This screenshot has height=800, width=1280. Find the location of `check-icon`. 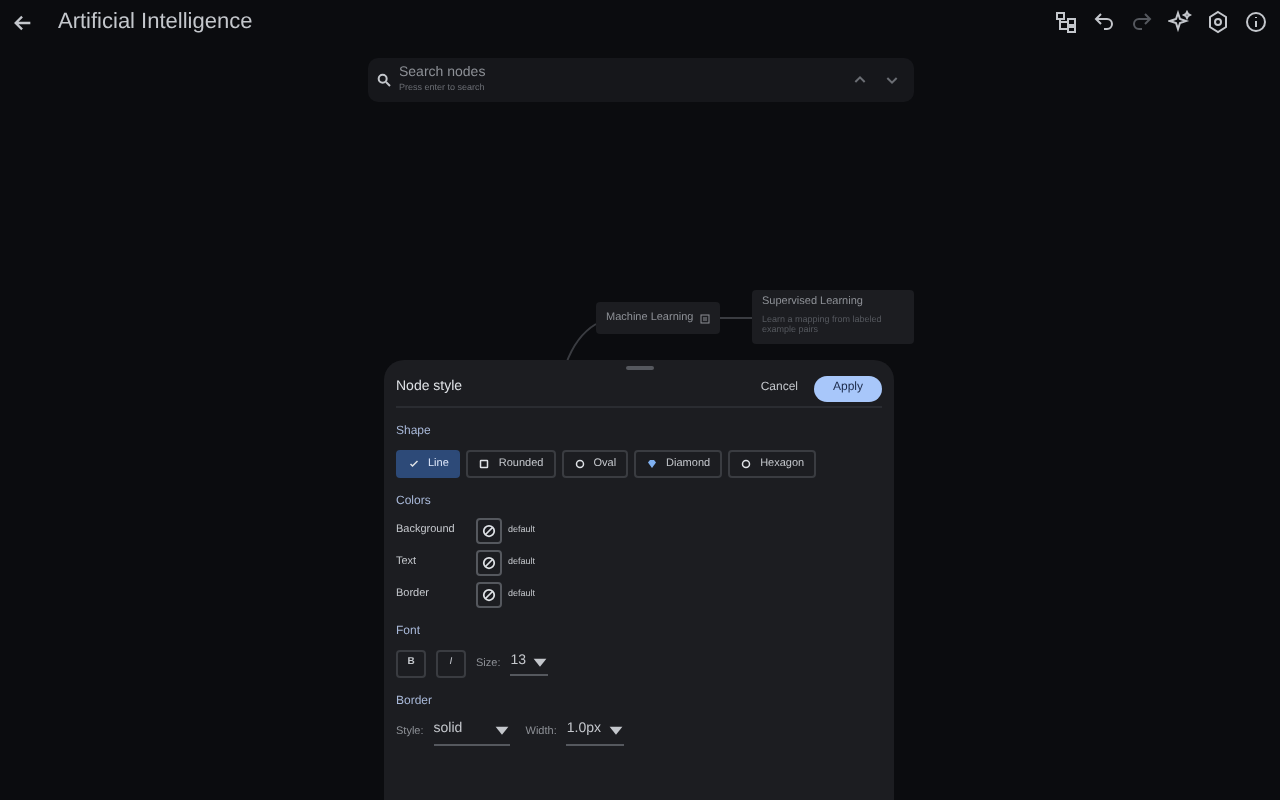

check-icon is located at coordinates (414, 464).